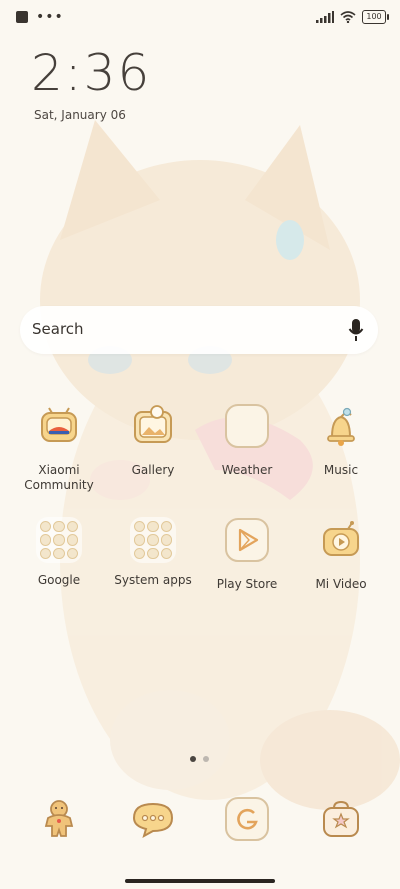 Image resolution: width=400 pixels, height=889 pixels. Describe the element at coordinates (247, 470) in the screenshot. I see `app-label: Weather` at that location.